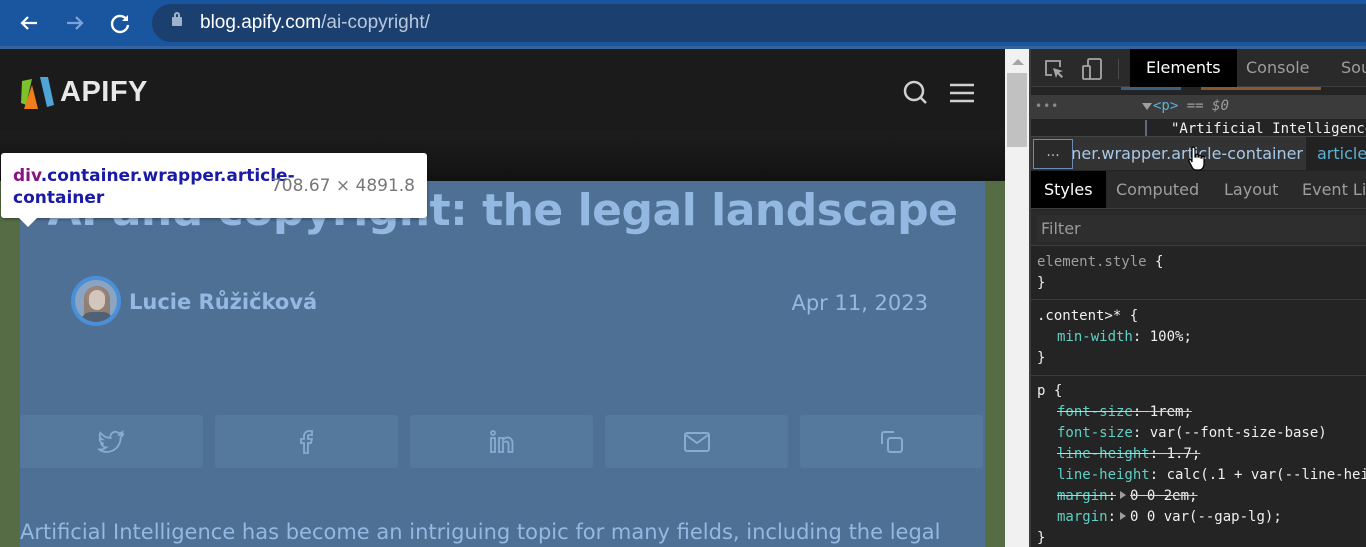 This screenshot has height=547, width=1366. Describe the element at coordinates (375, 22) in the screenshot. I see `url-path: /ai-copyright/` at that location.